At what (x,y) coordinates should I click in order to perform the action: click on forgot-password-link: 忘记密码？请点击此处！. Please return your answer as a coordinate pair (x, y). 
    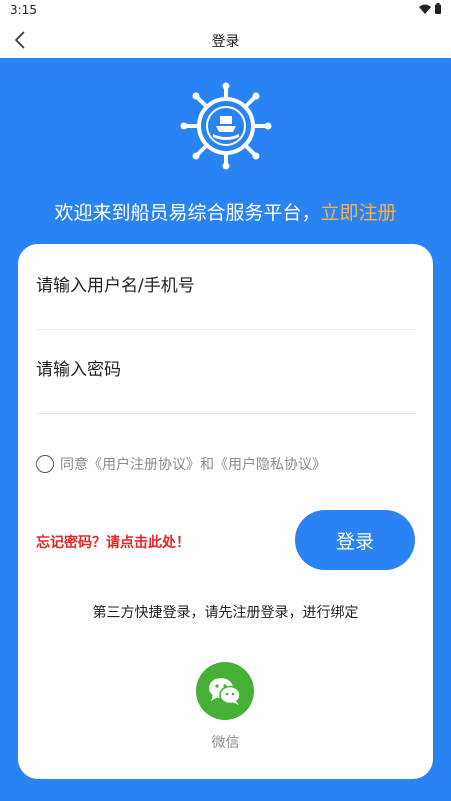
    Looking at the image, I should click on (113, 542).